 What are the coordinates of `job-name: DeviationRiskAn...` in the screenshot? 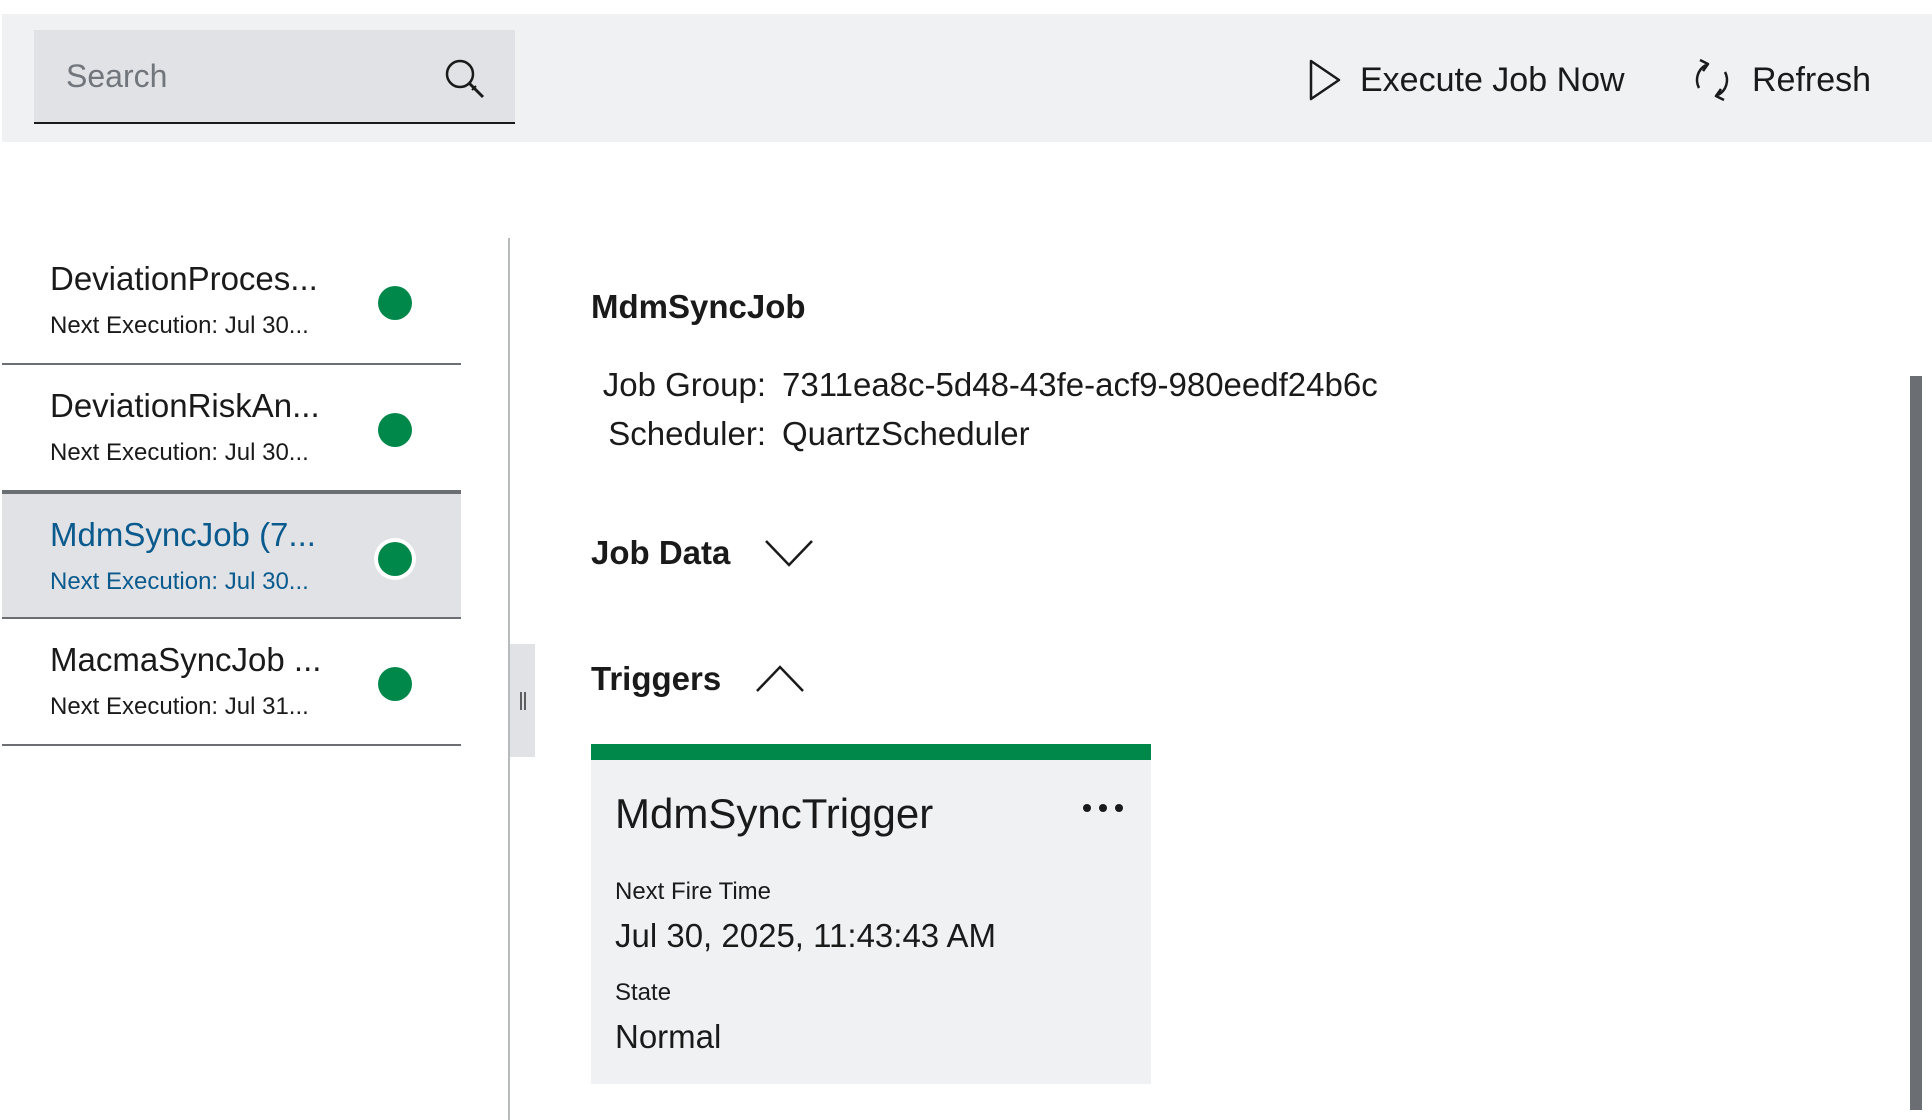 It's located at (185, 405).